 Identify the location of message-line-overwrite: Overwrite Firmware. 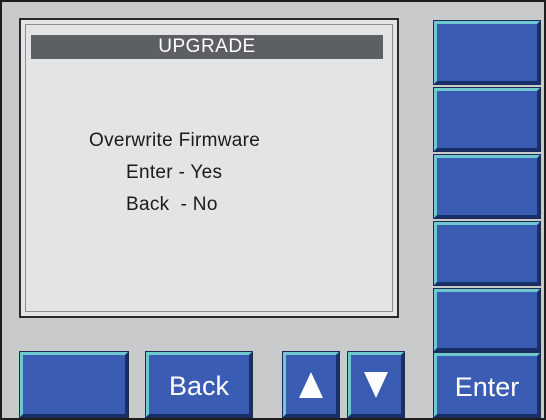
(175, 140).